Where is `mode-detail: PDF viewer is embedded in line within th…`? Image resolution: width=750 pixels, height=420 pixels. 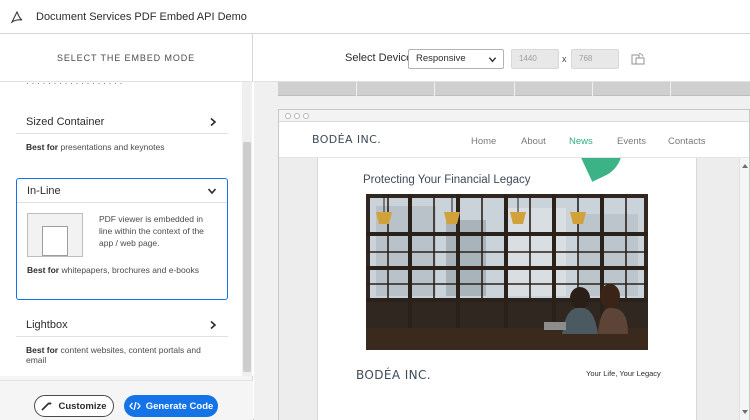
mode-detail: PDF viewer is embedded in line within th… is located at coordinates (122, 230).